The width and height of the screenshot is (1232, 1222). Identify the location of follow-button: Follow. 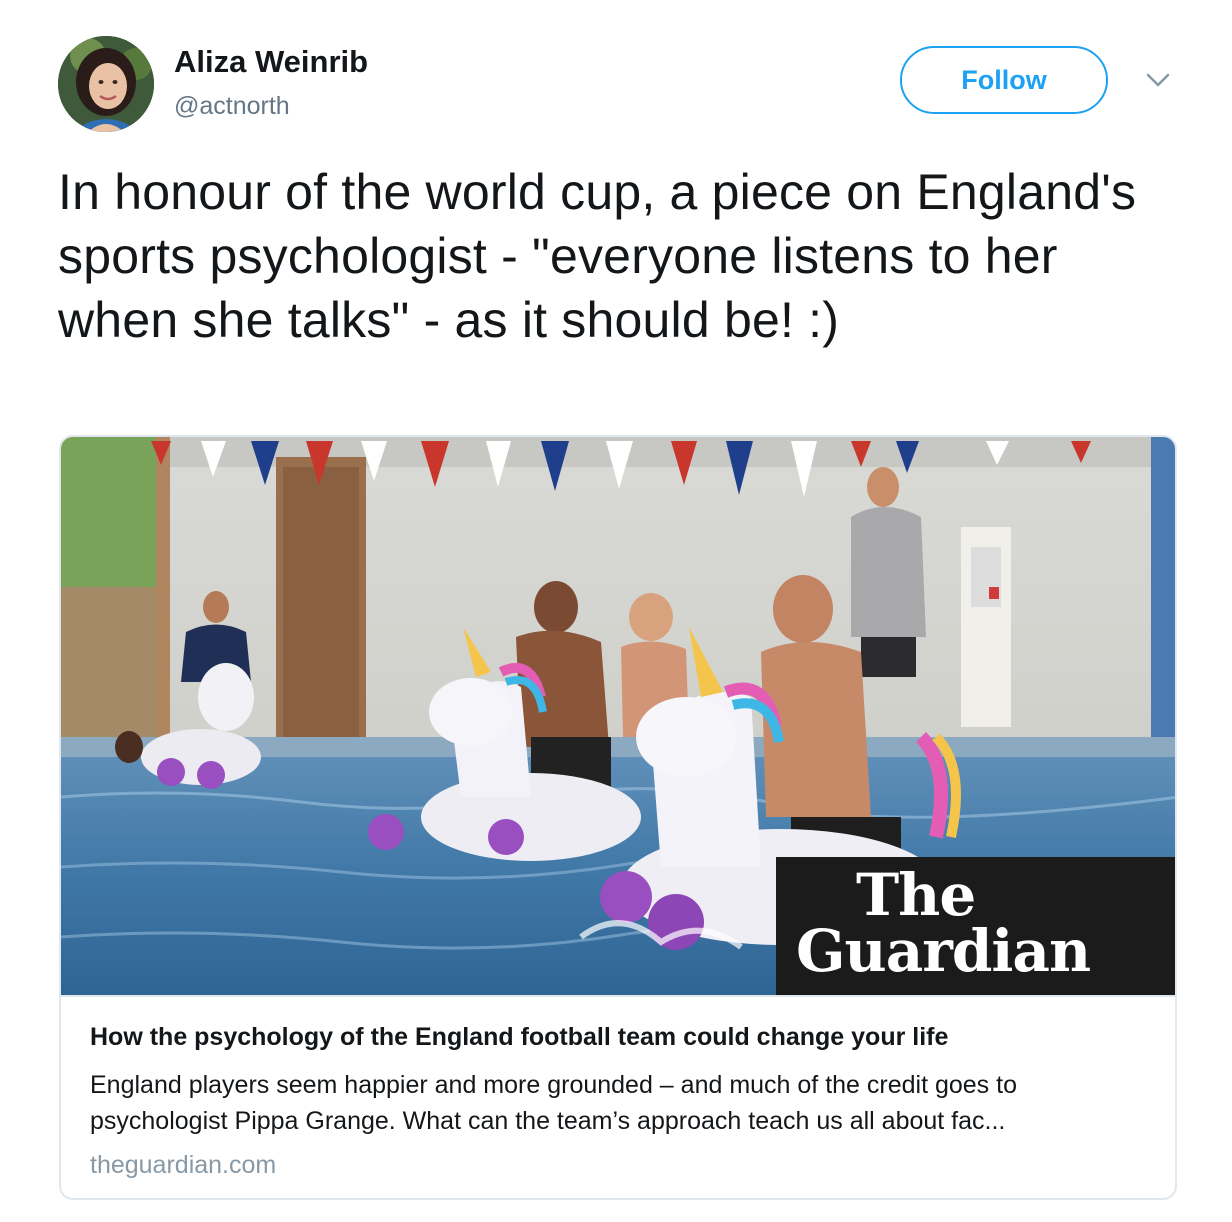
(1004, 80).